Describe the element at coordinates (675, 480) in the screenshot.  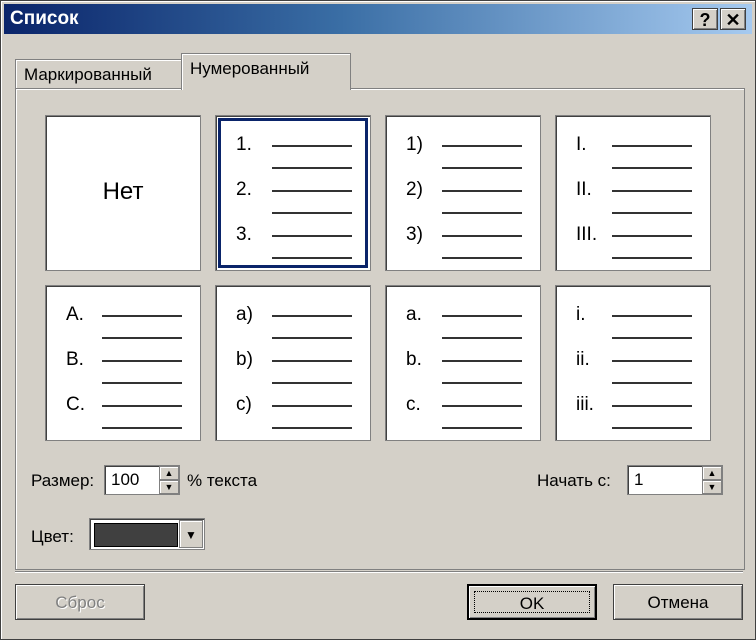
I see `start-at-spinner: 1 ▲ ▼` at that location.